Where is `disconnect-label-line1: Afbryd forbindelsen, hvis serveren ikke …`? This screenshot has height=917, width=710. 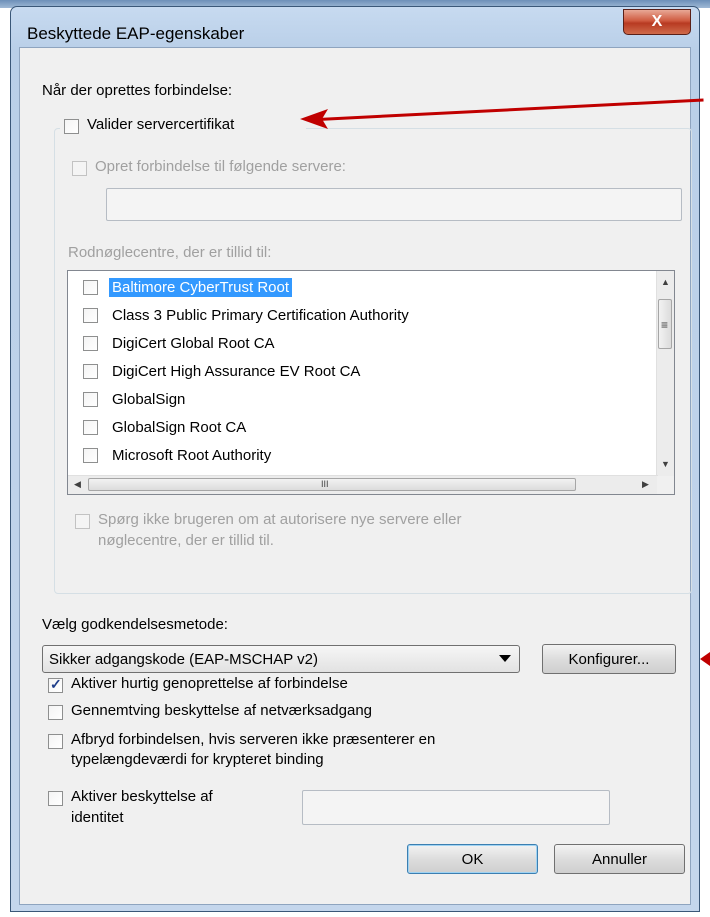
disconnect-label-line1: Afbryd forbindelsen, hvis serveren ikke … is located at coordinates (253, 739).